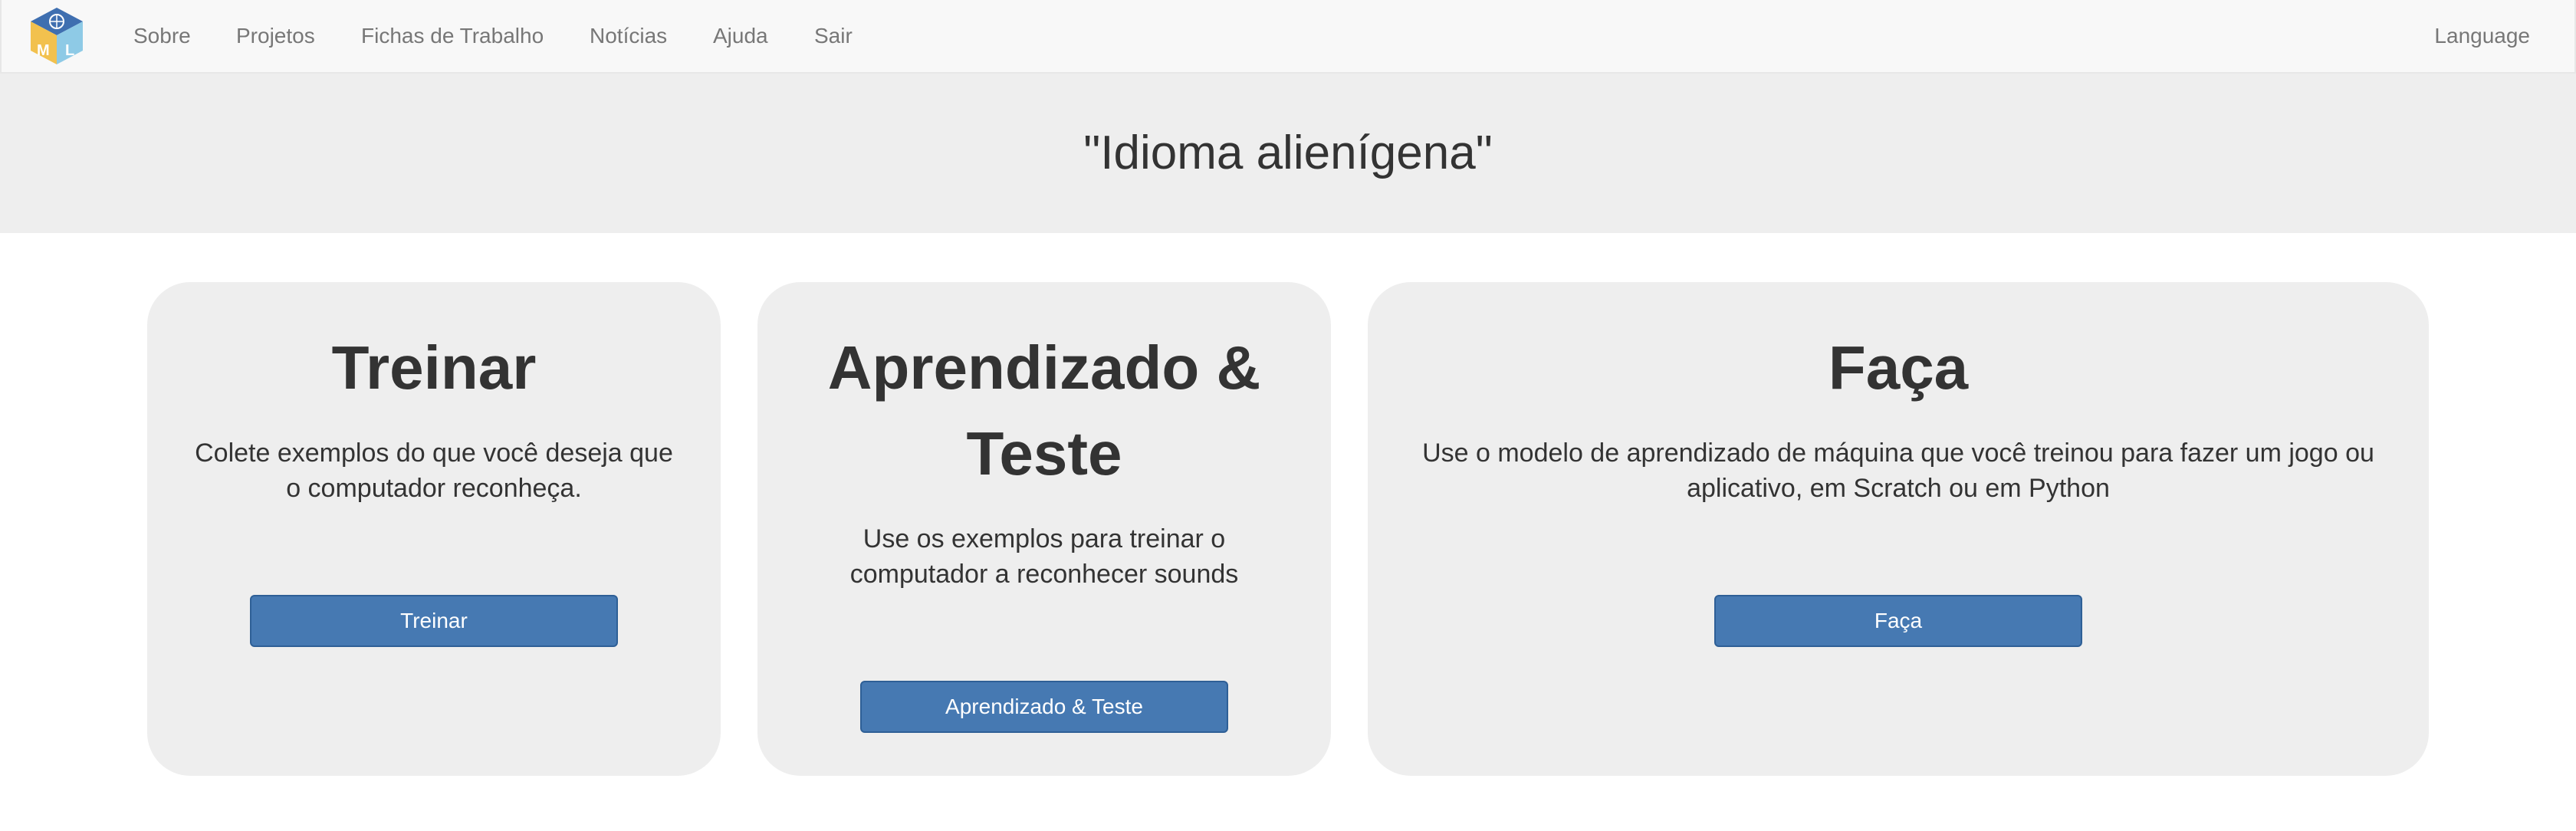  What do you see at coordinates (833, 36) in the screenshot?
I see `nav-item-sair: Sair` at bounding box center [833, 36].